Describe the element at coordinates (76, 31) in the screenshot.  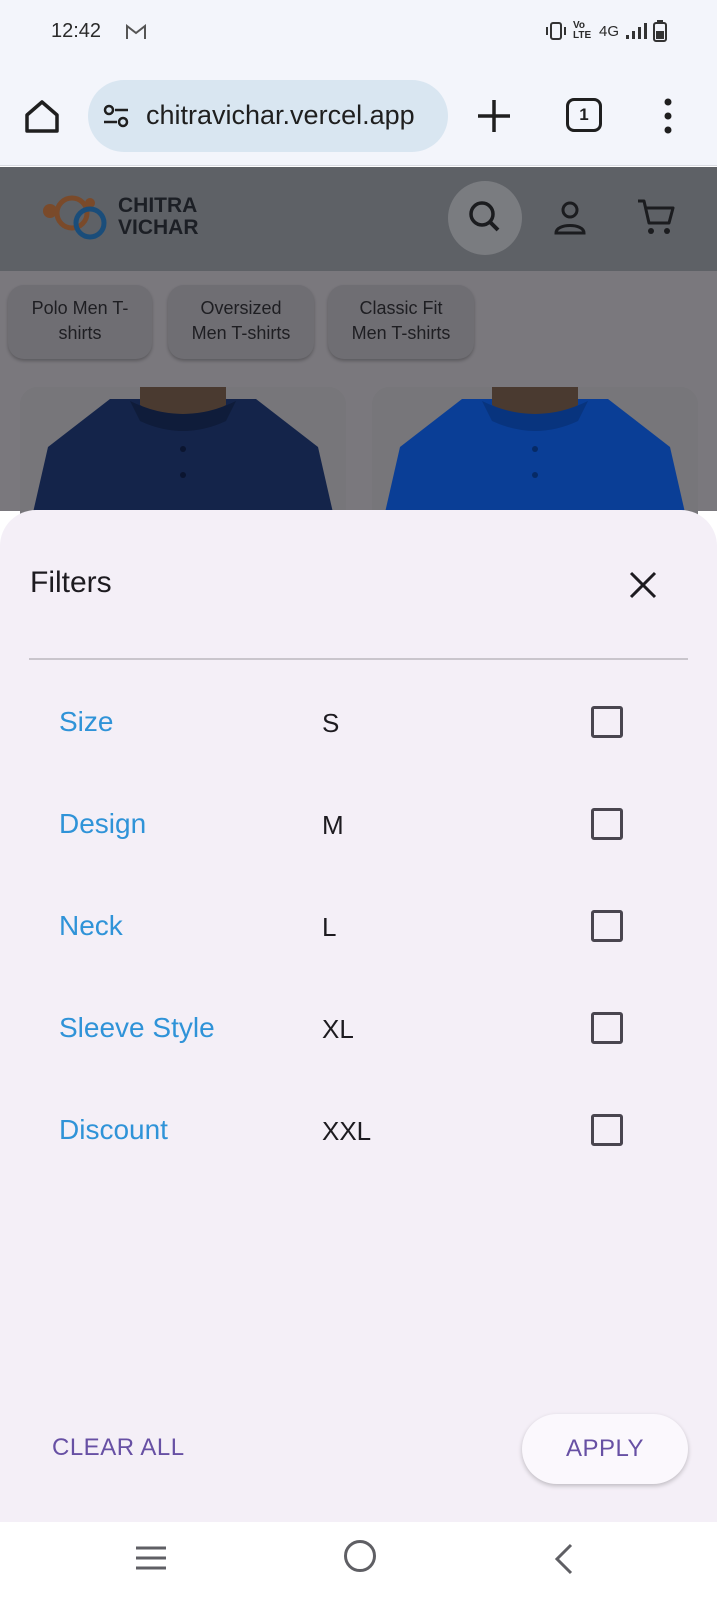
I see `status-time: 12:42` at that location.